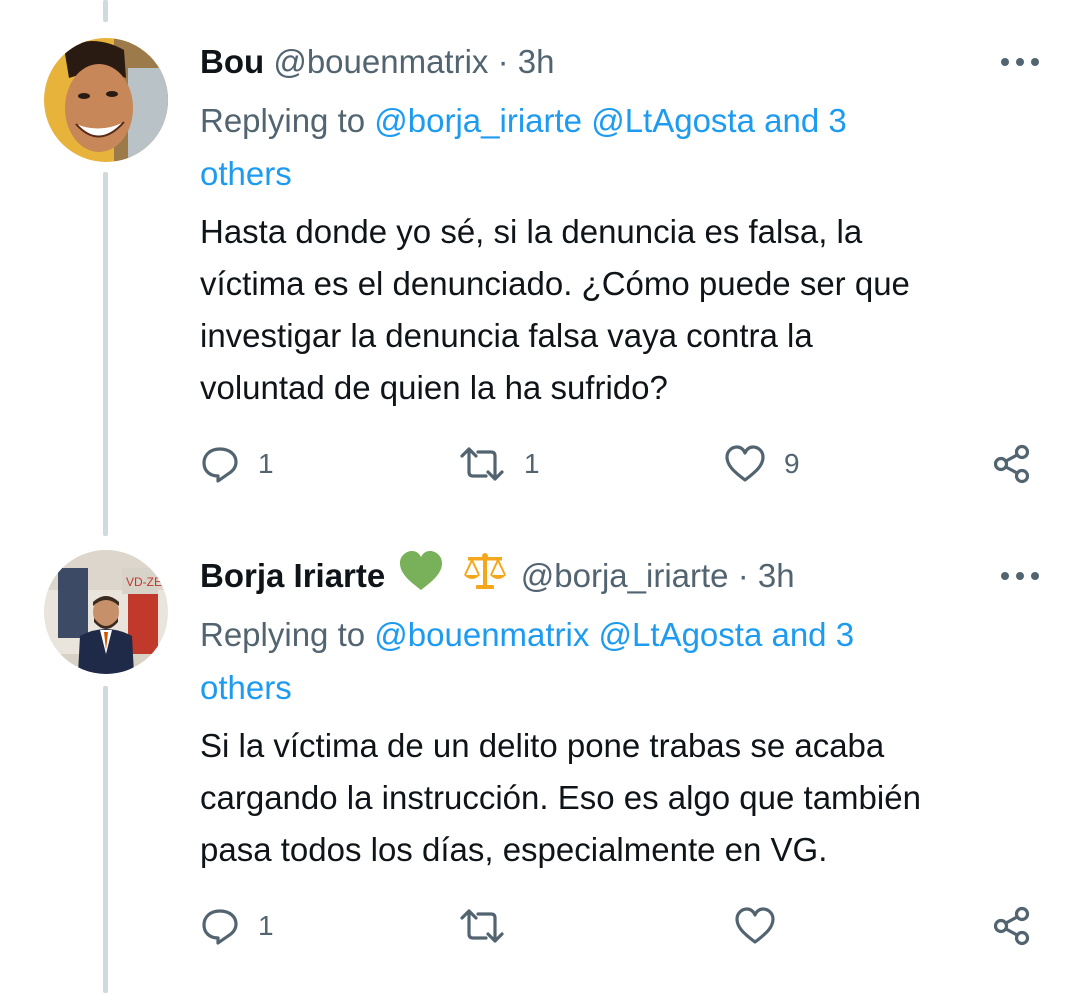 The width and height of the screenshot is (1080, 993). I want to click on avatar-man-in-suit-icon: VD-ZE, so click(106, 612).